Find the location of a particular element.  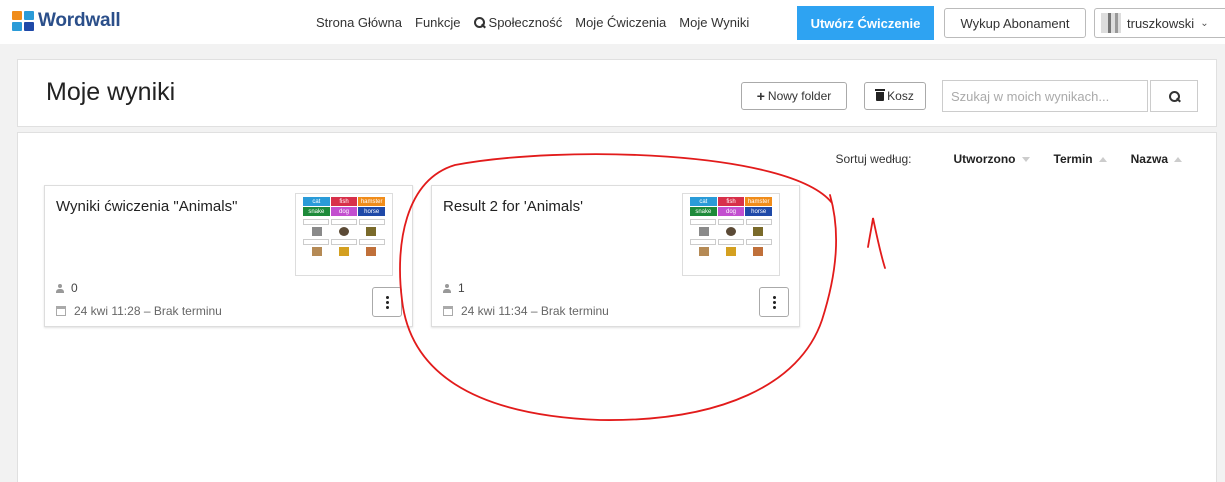

nav-my-activities: Moje Ćwiczenia is located at coordinates (620, 22).